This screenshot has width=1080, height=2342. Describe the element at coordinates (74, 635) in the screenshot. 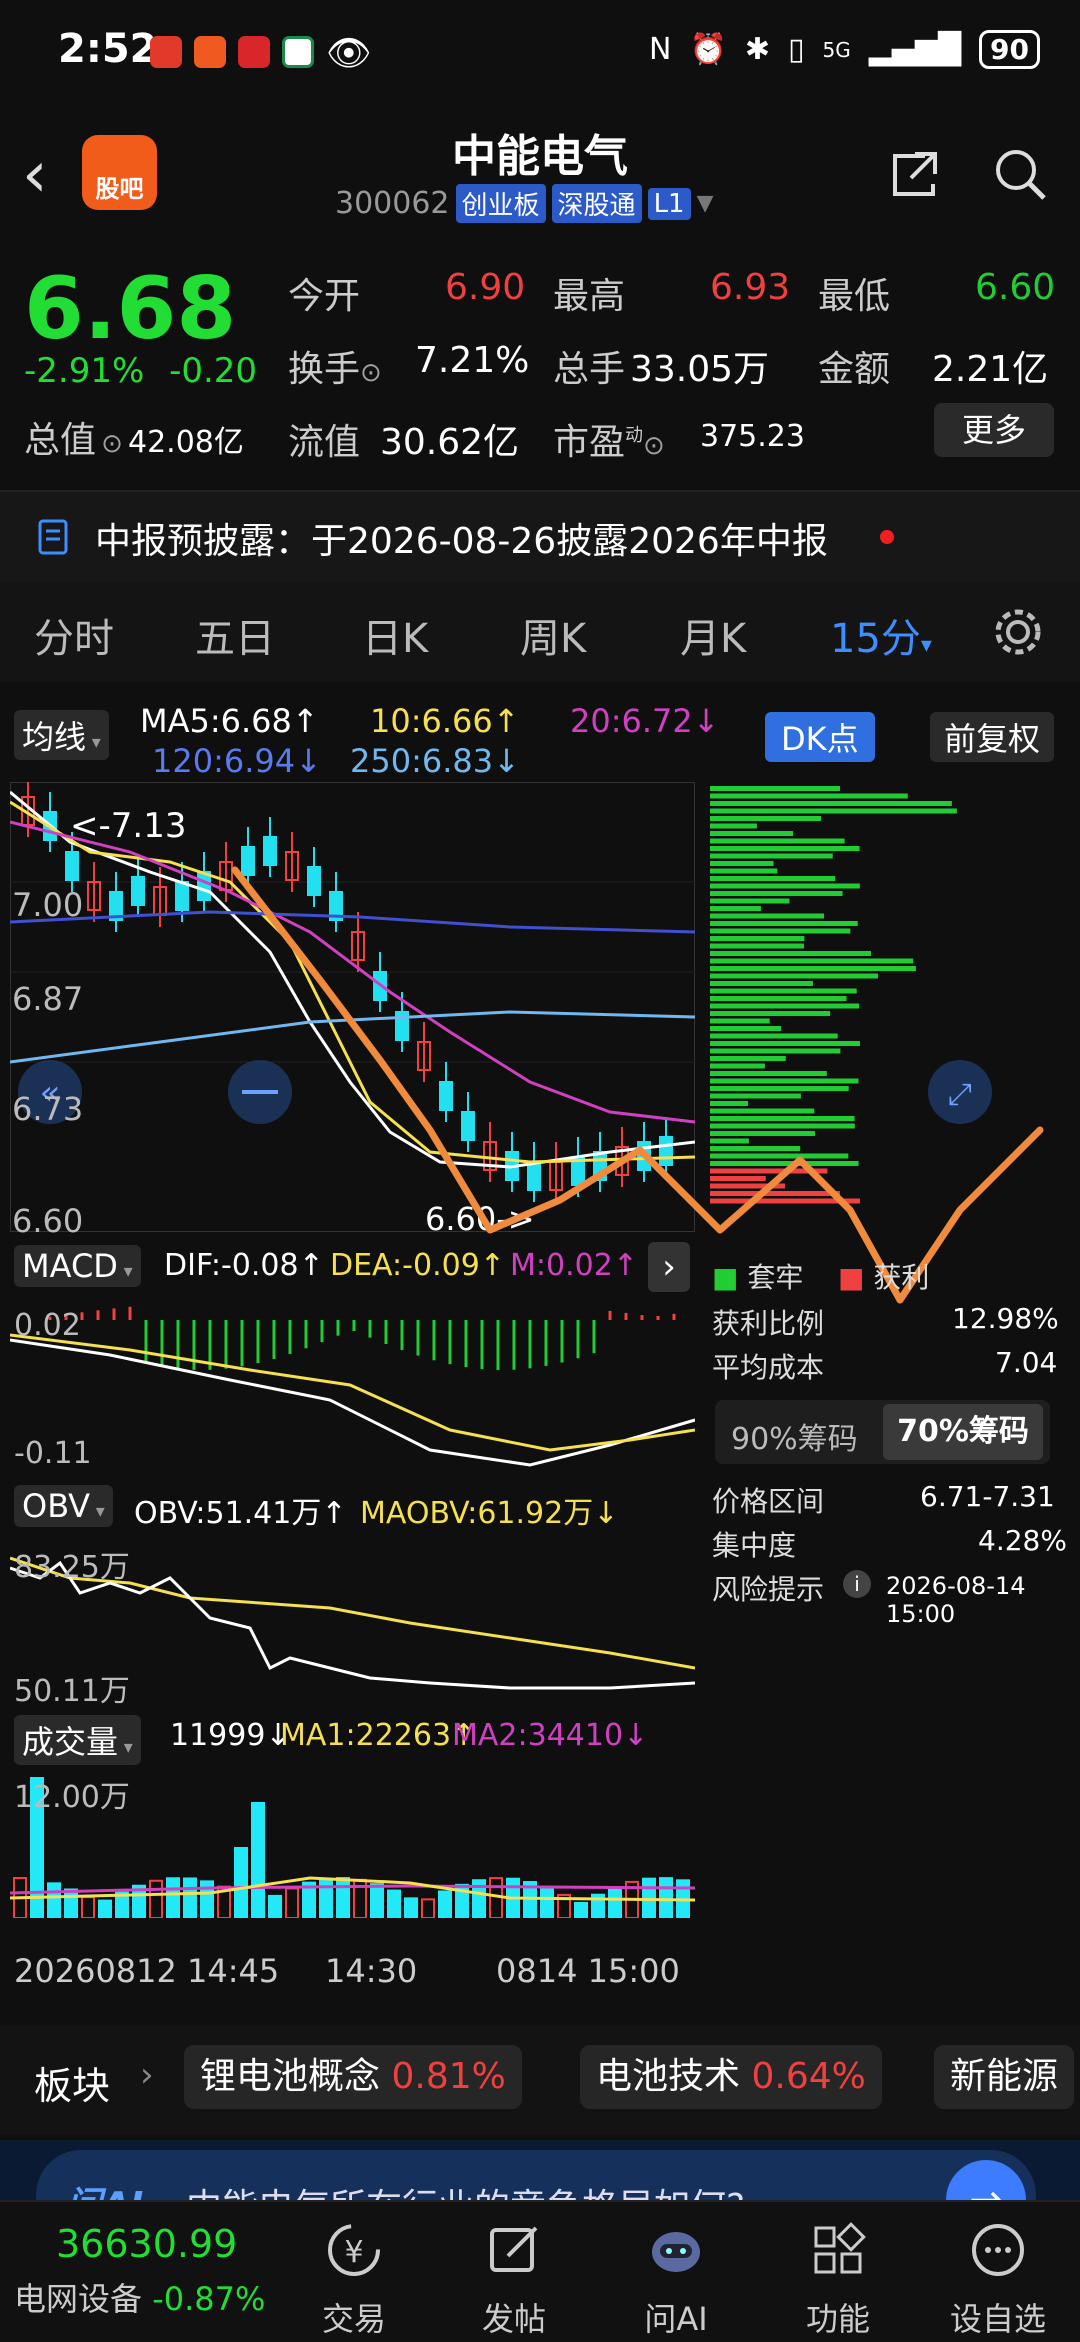

I see `tab-intraday: 分时` at that location.